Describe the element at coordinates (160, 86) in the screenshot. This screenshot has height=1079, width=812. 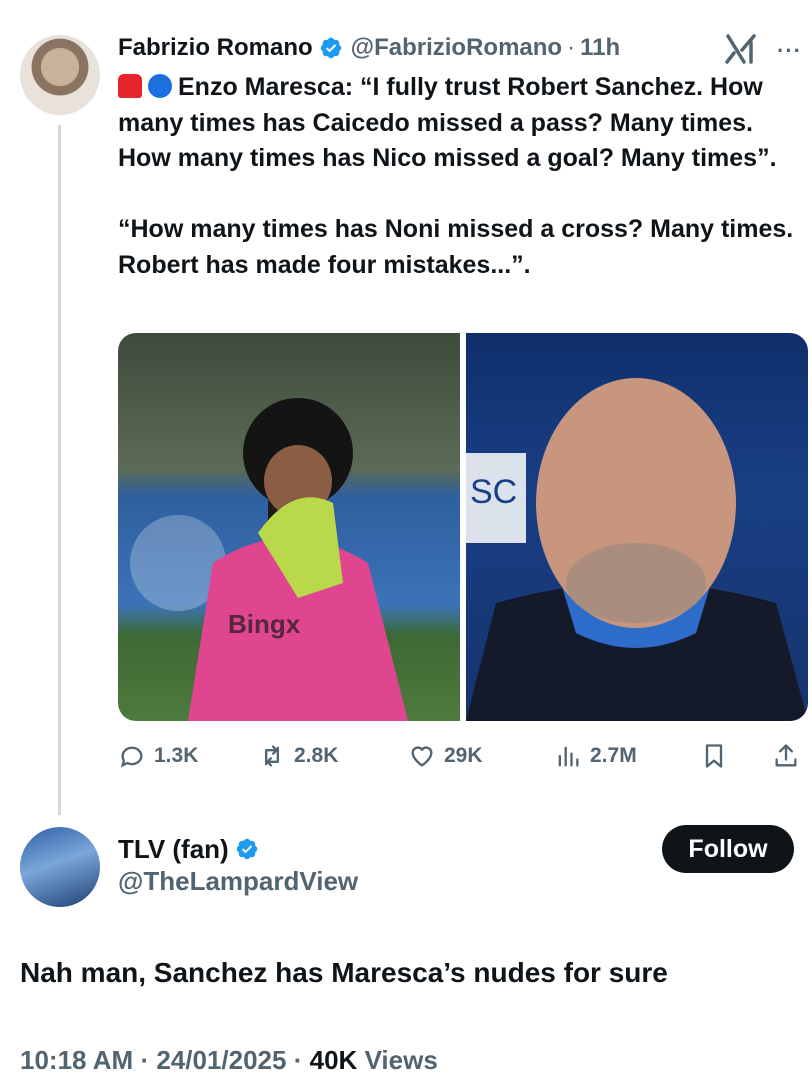
I see `blue-circle-emoji-icon` at that location.